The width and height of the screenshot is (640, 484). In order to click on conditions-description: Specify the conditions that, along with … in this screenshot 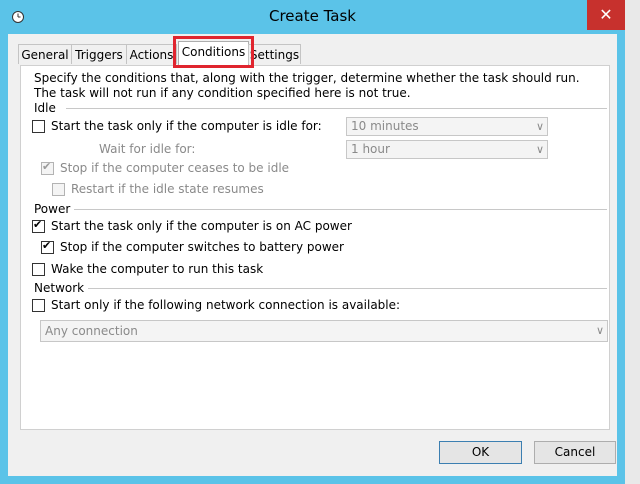, I will do `click(307, 85)`.